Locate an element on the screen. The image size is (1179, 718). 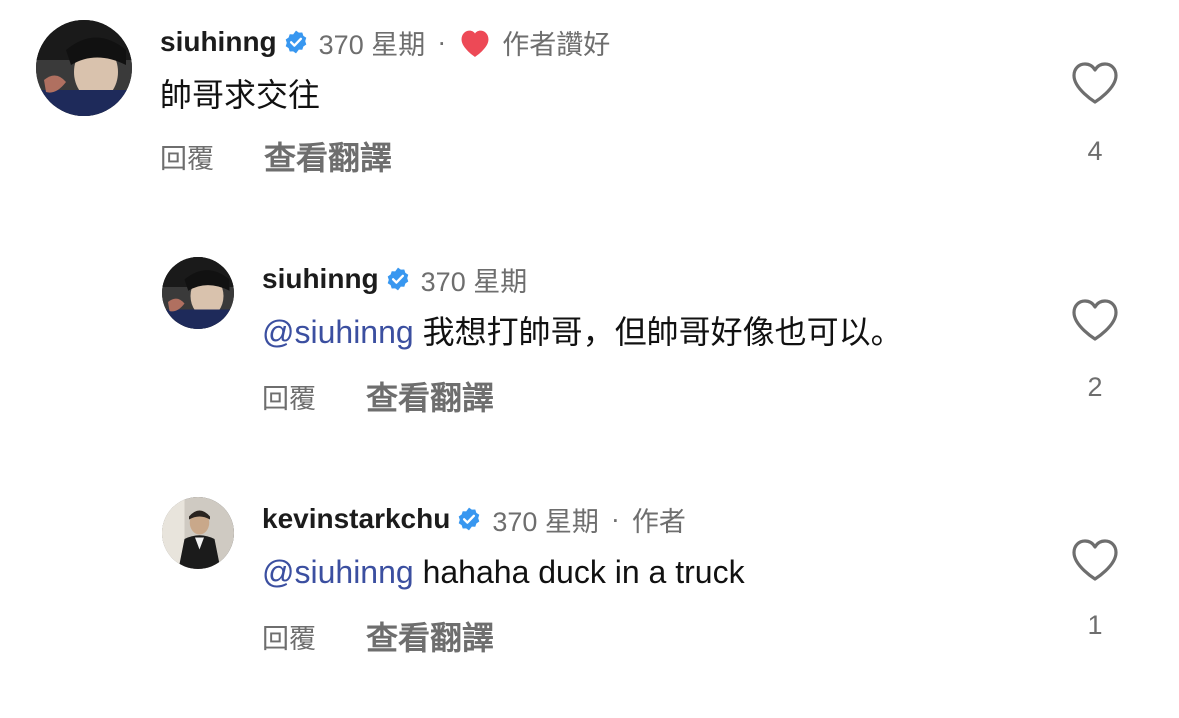
username: siuhinng is located at coordinates (320, 279).